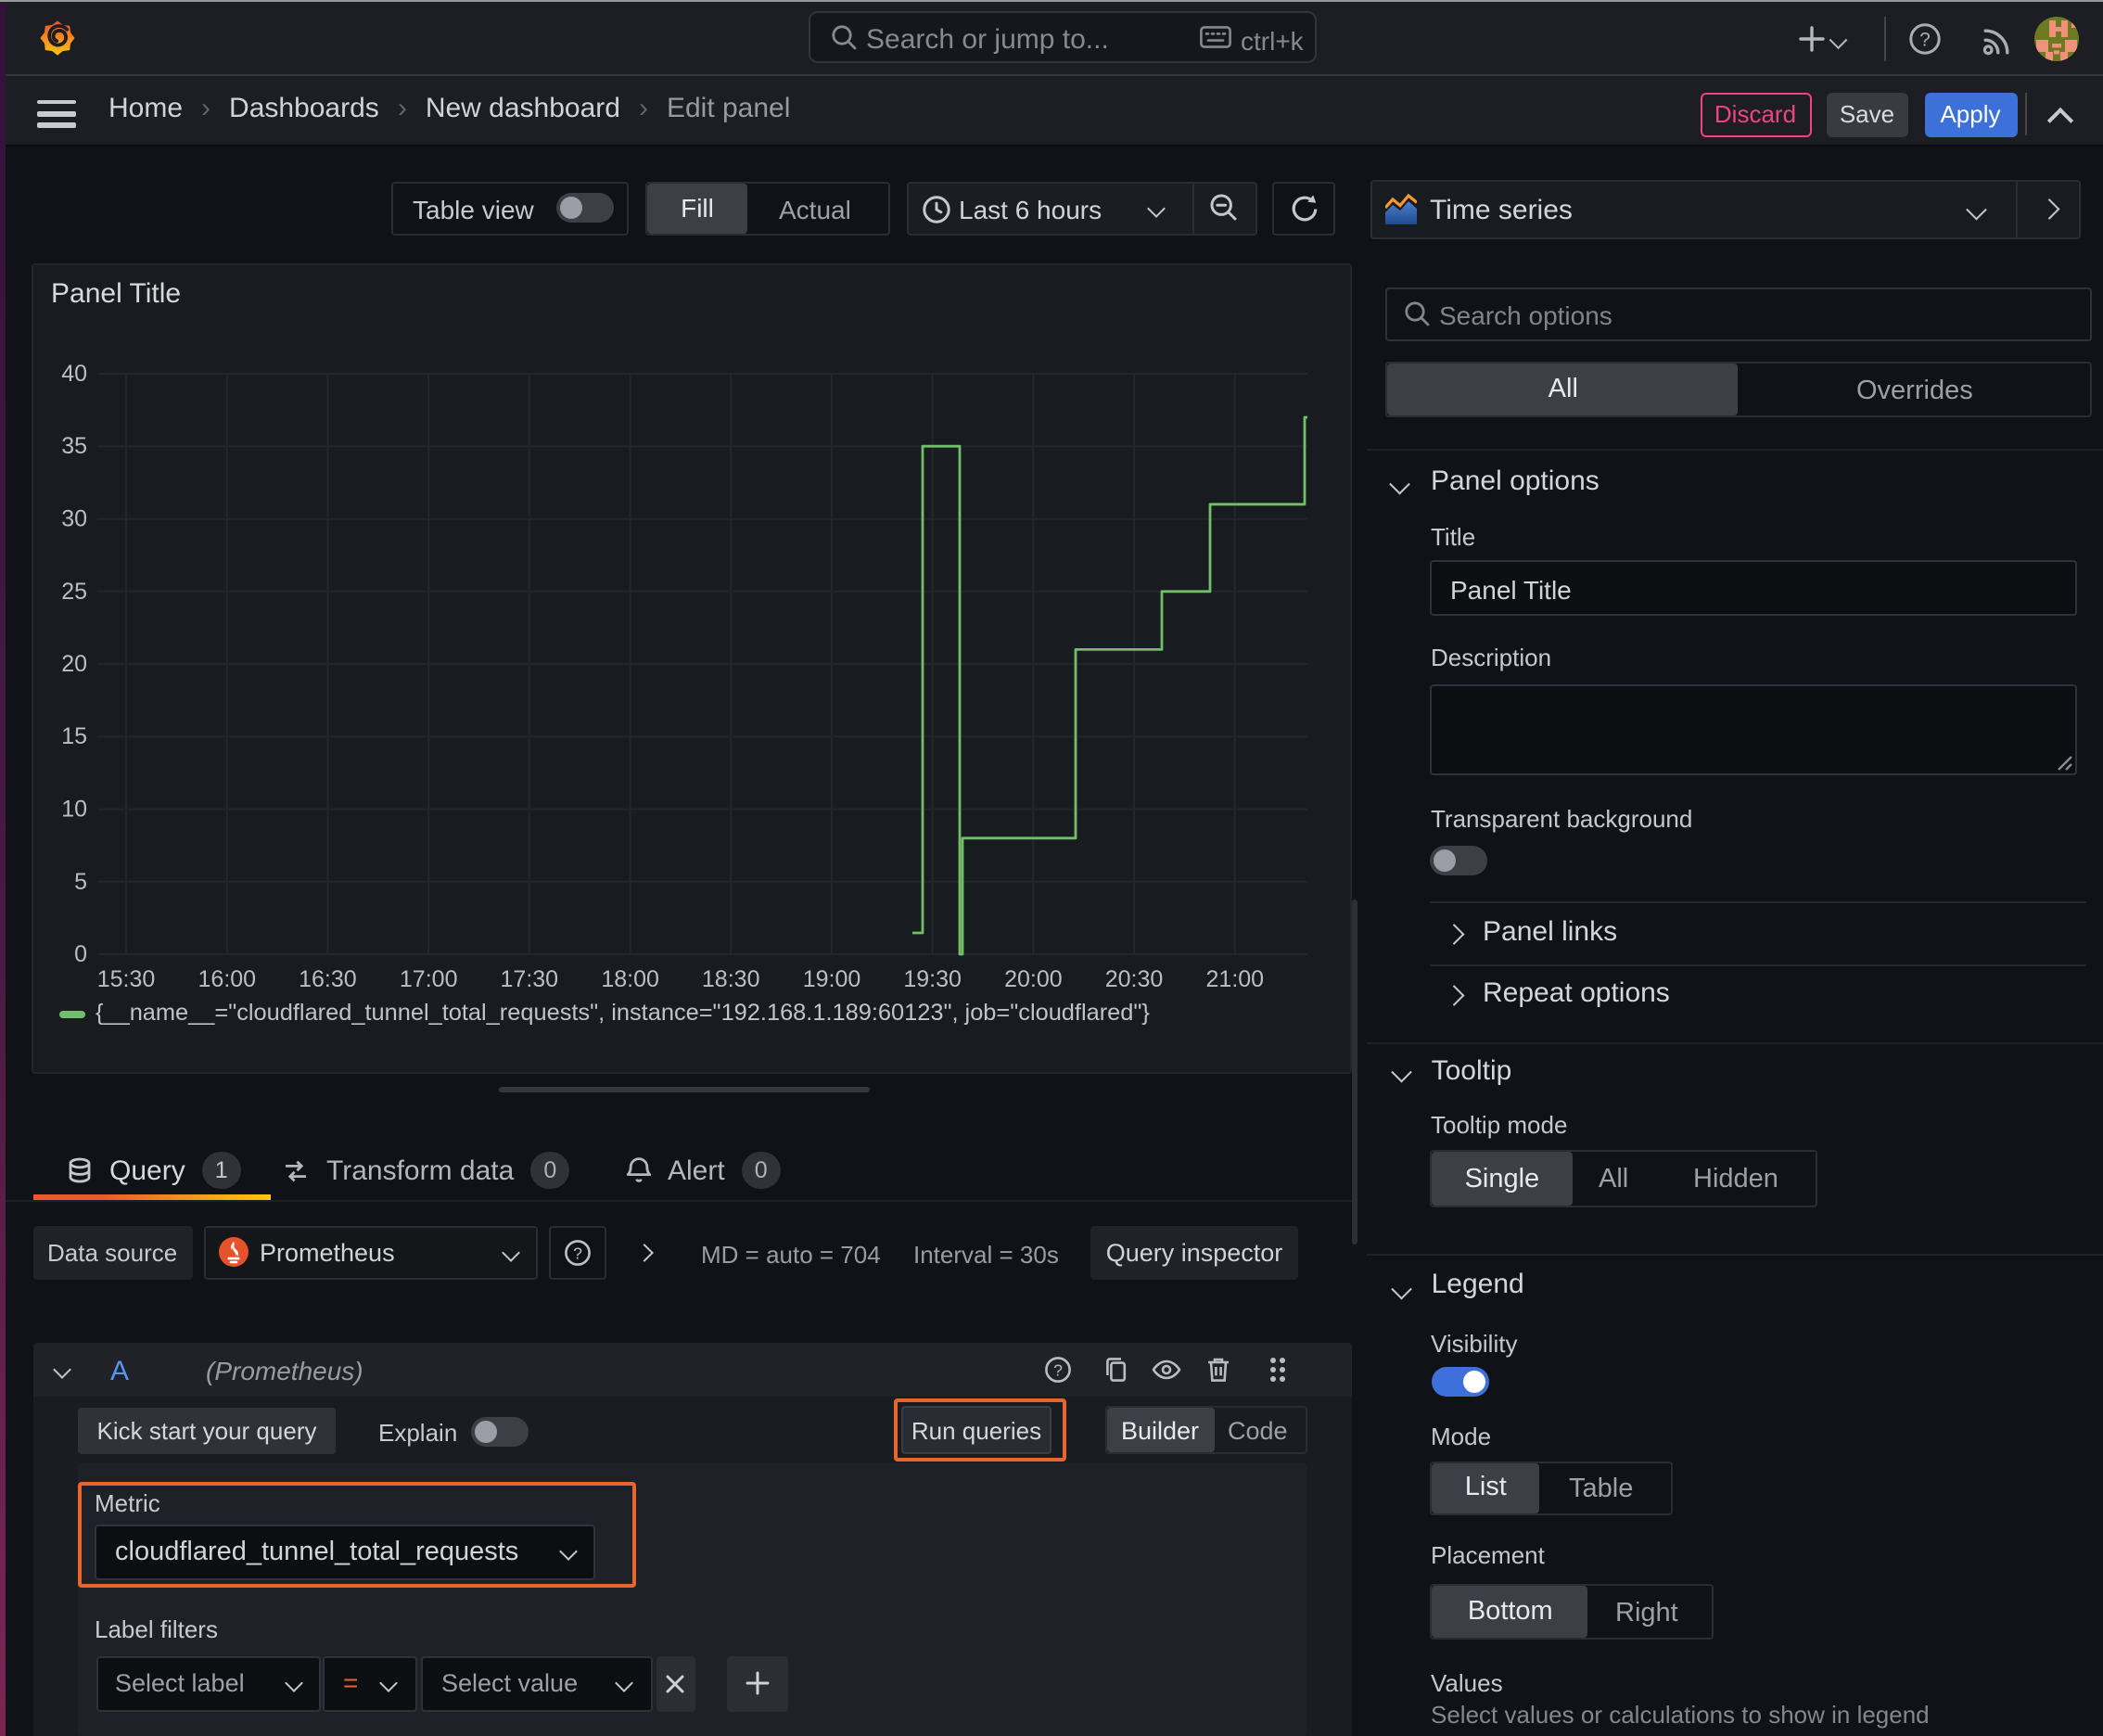 This screenshot has width=2103, height=1736. I want to click on svg-text: 35, so click(73, 445).